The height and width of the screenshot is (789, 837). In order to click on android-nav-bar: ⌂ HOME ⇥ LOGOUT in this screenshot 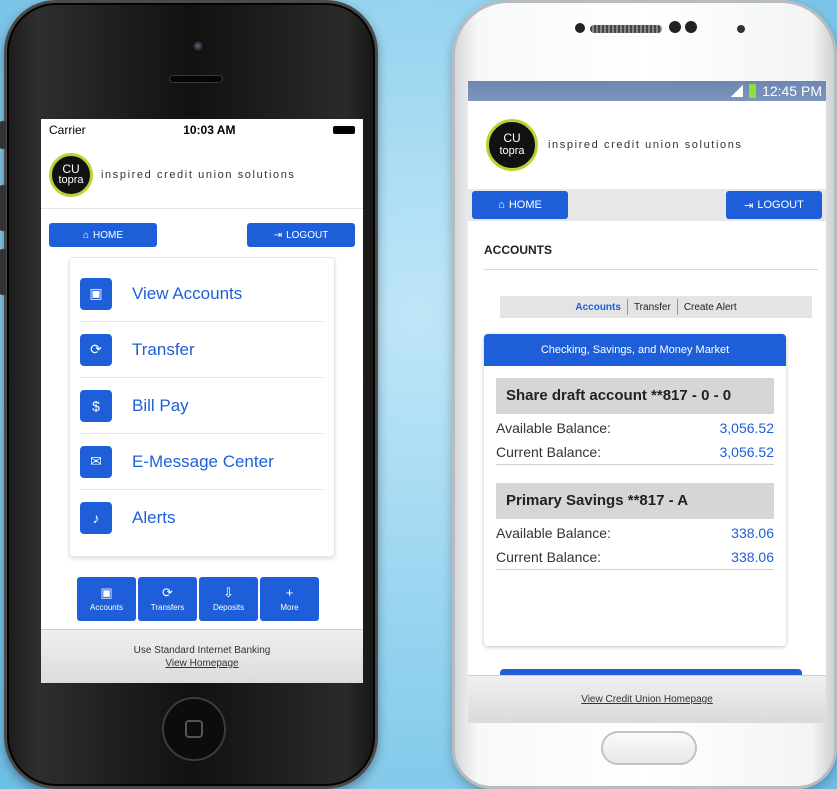, I will do `click(647, 205)`.